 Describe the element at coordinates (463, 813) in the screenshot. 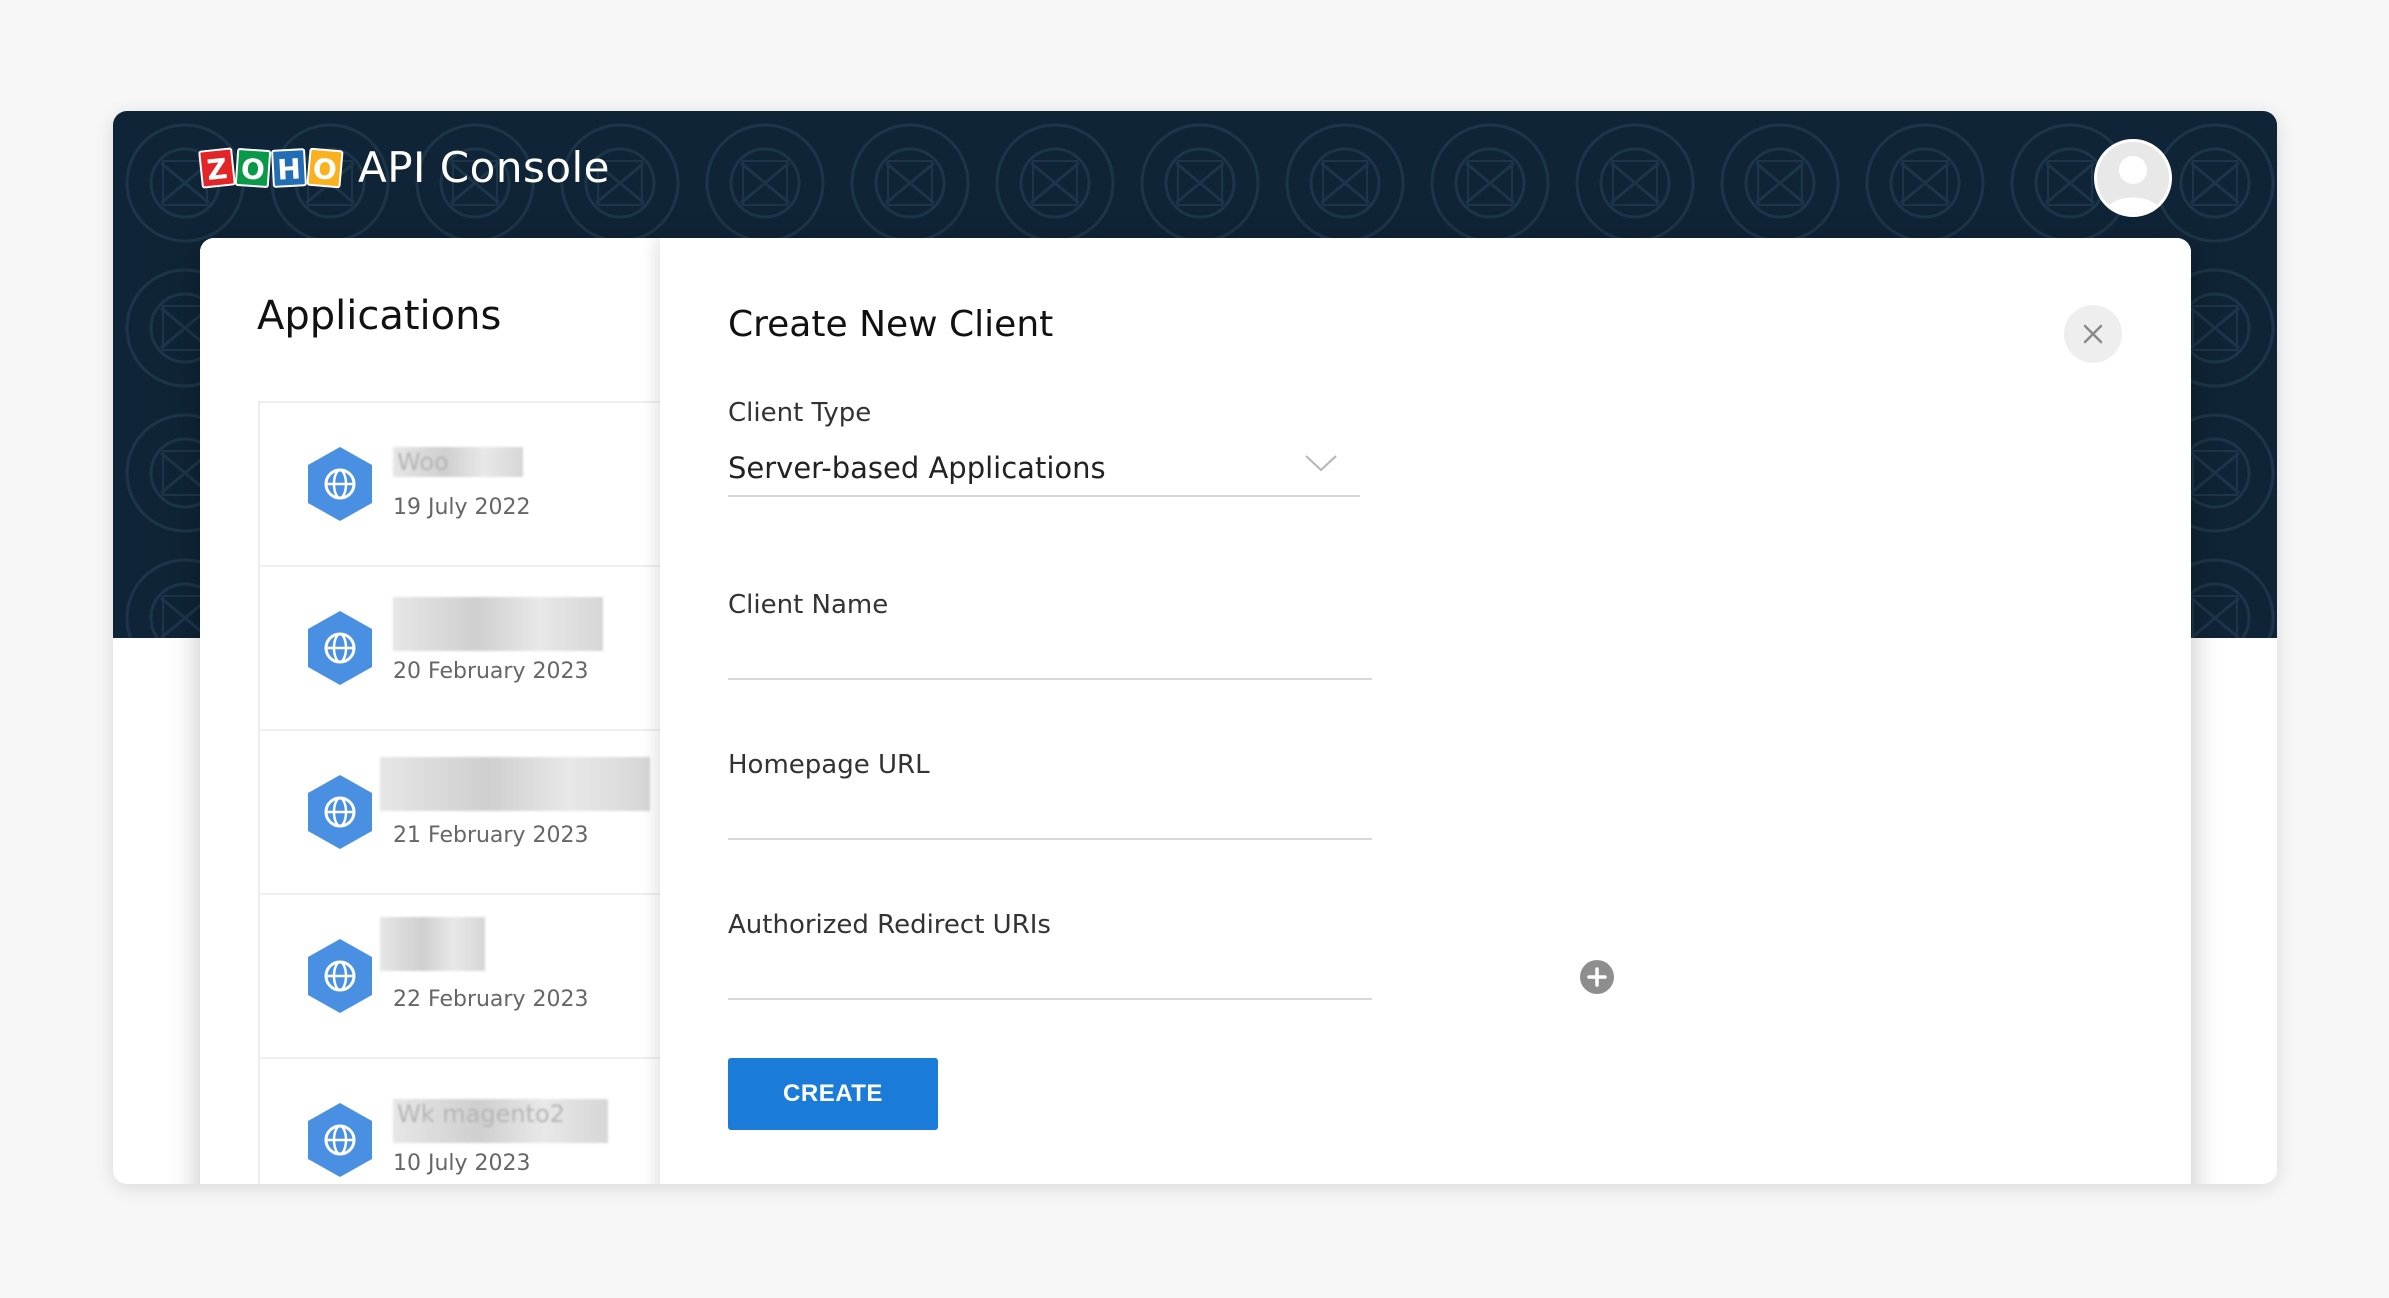

I see `list-item: 21 February 2023` at that location.